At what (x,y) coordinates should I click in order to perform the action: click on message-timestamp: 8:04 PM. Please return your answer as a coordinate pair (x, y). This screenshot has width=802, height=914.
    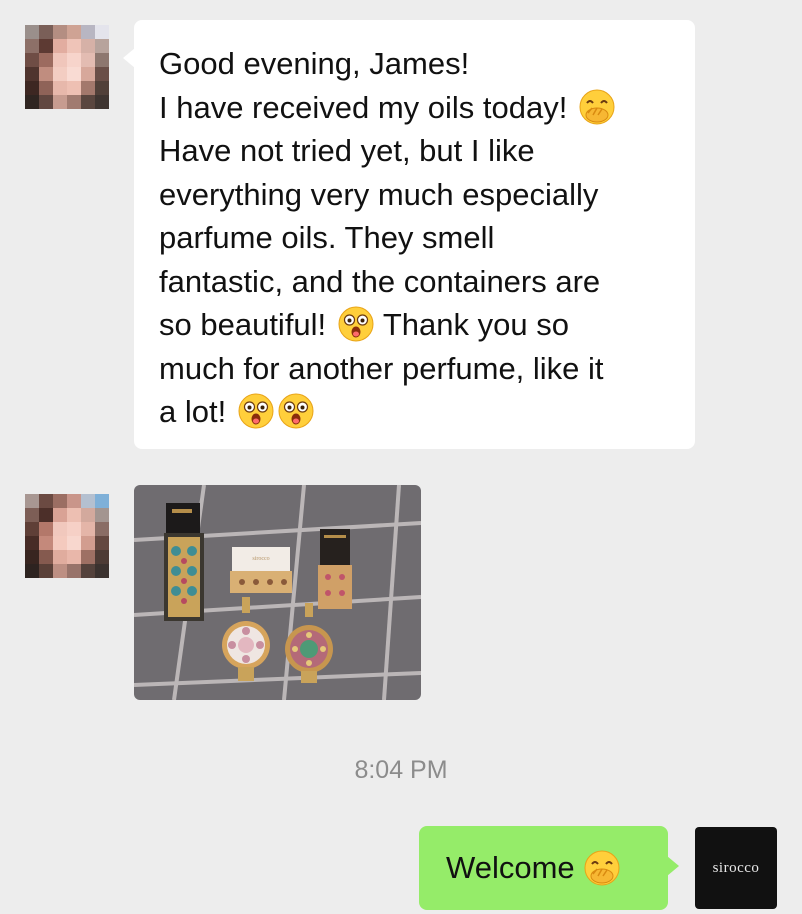
    Looking at the image, I should click on (401, 770).